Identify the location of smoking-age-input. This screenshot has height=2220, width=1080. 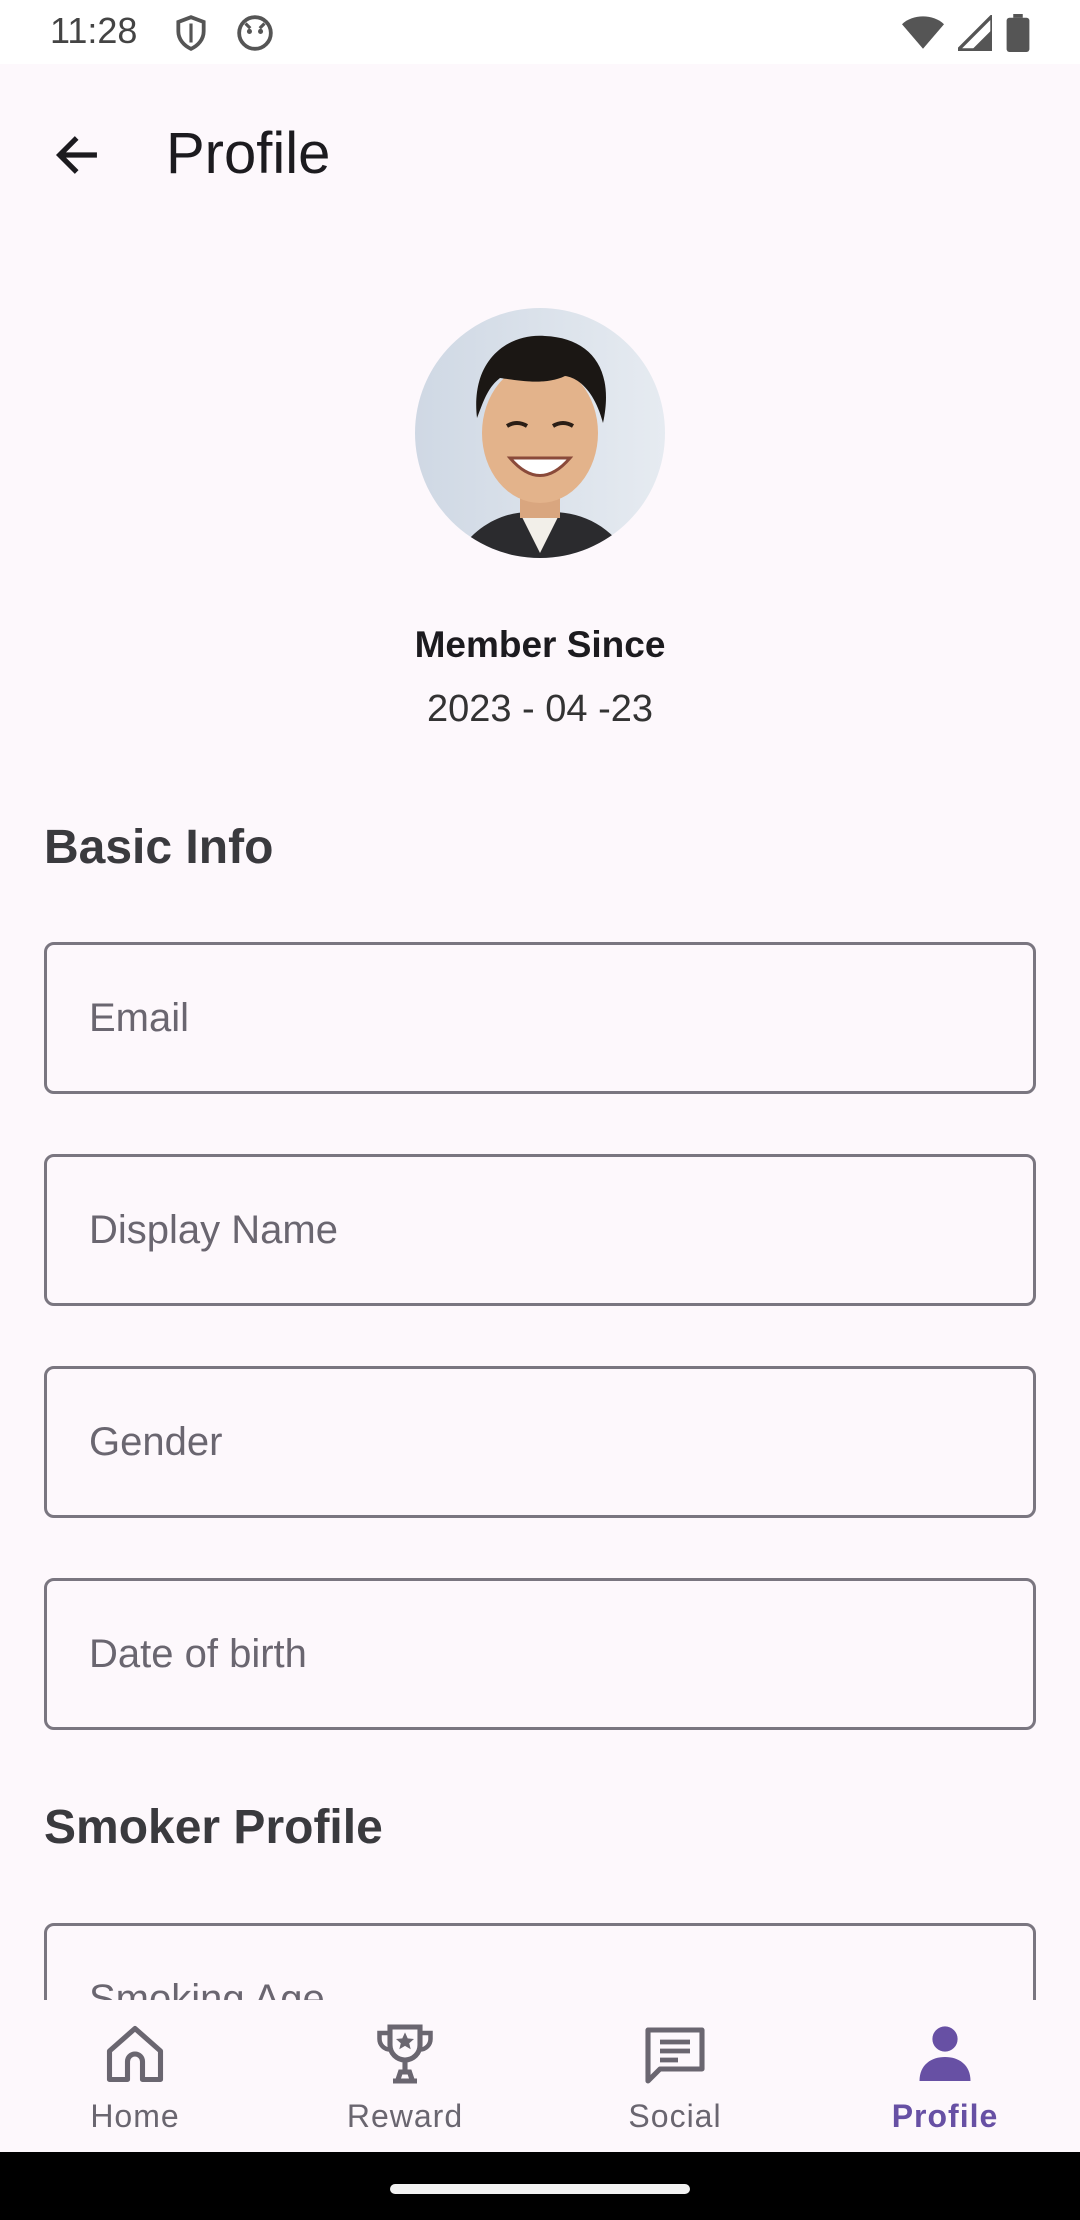
(540, 1963).